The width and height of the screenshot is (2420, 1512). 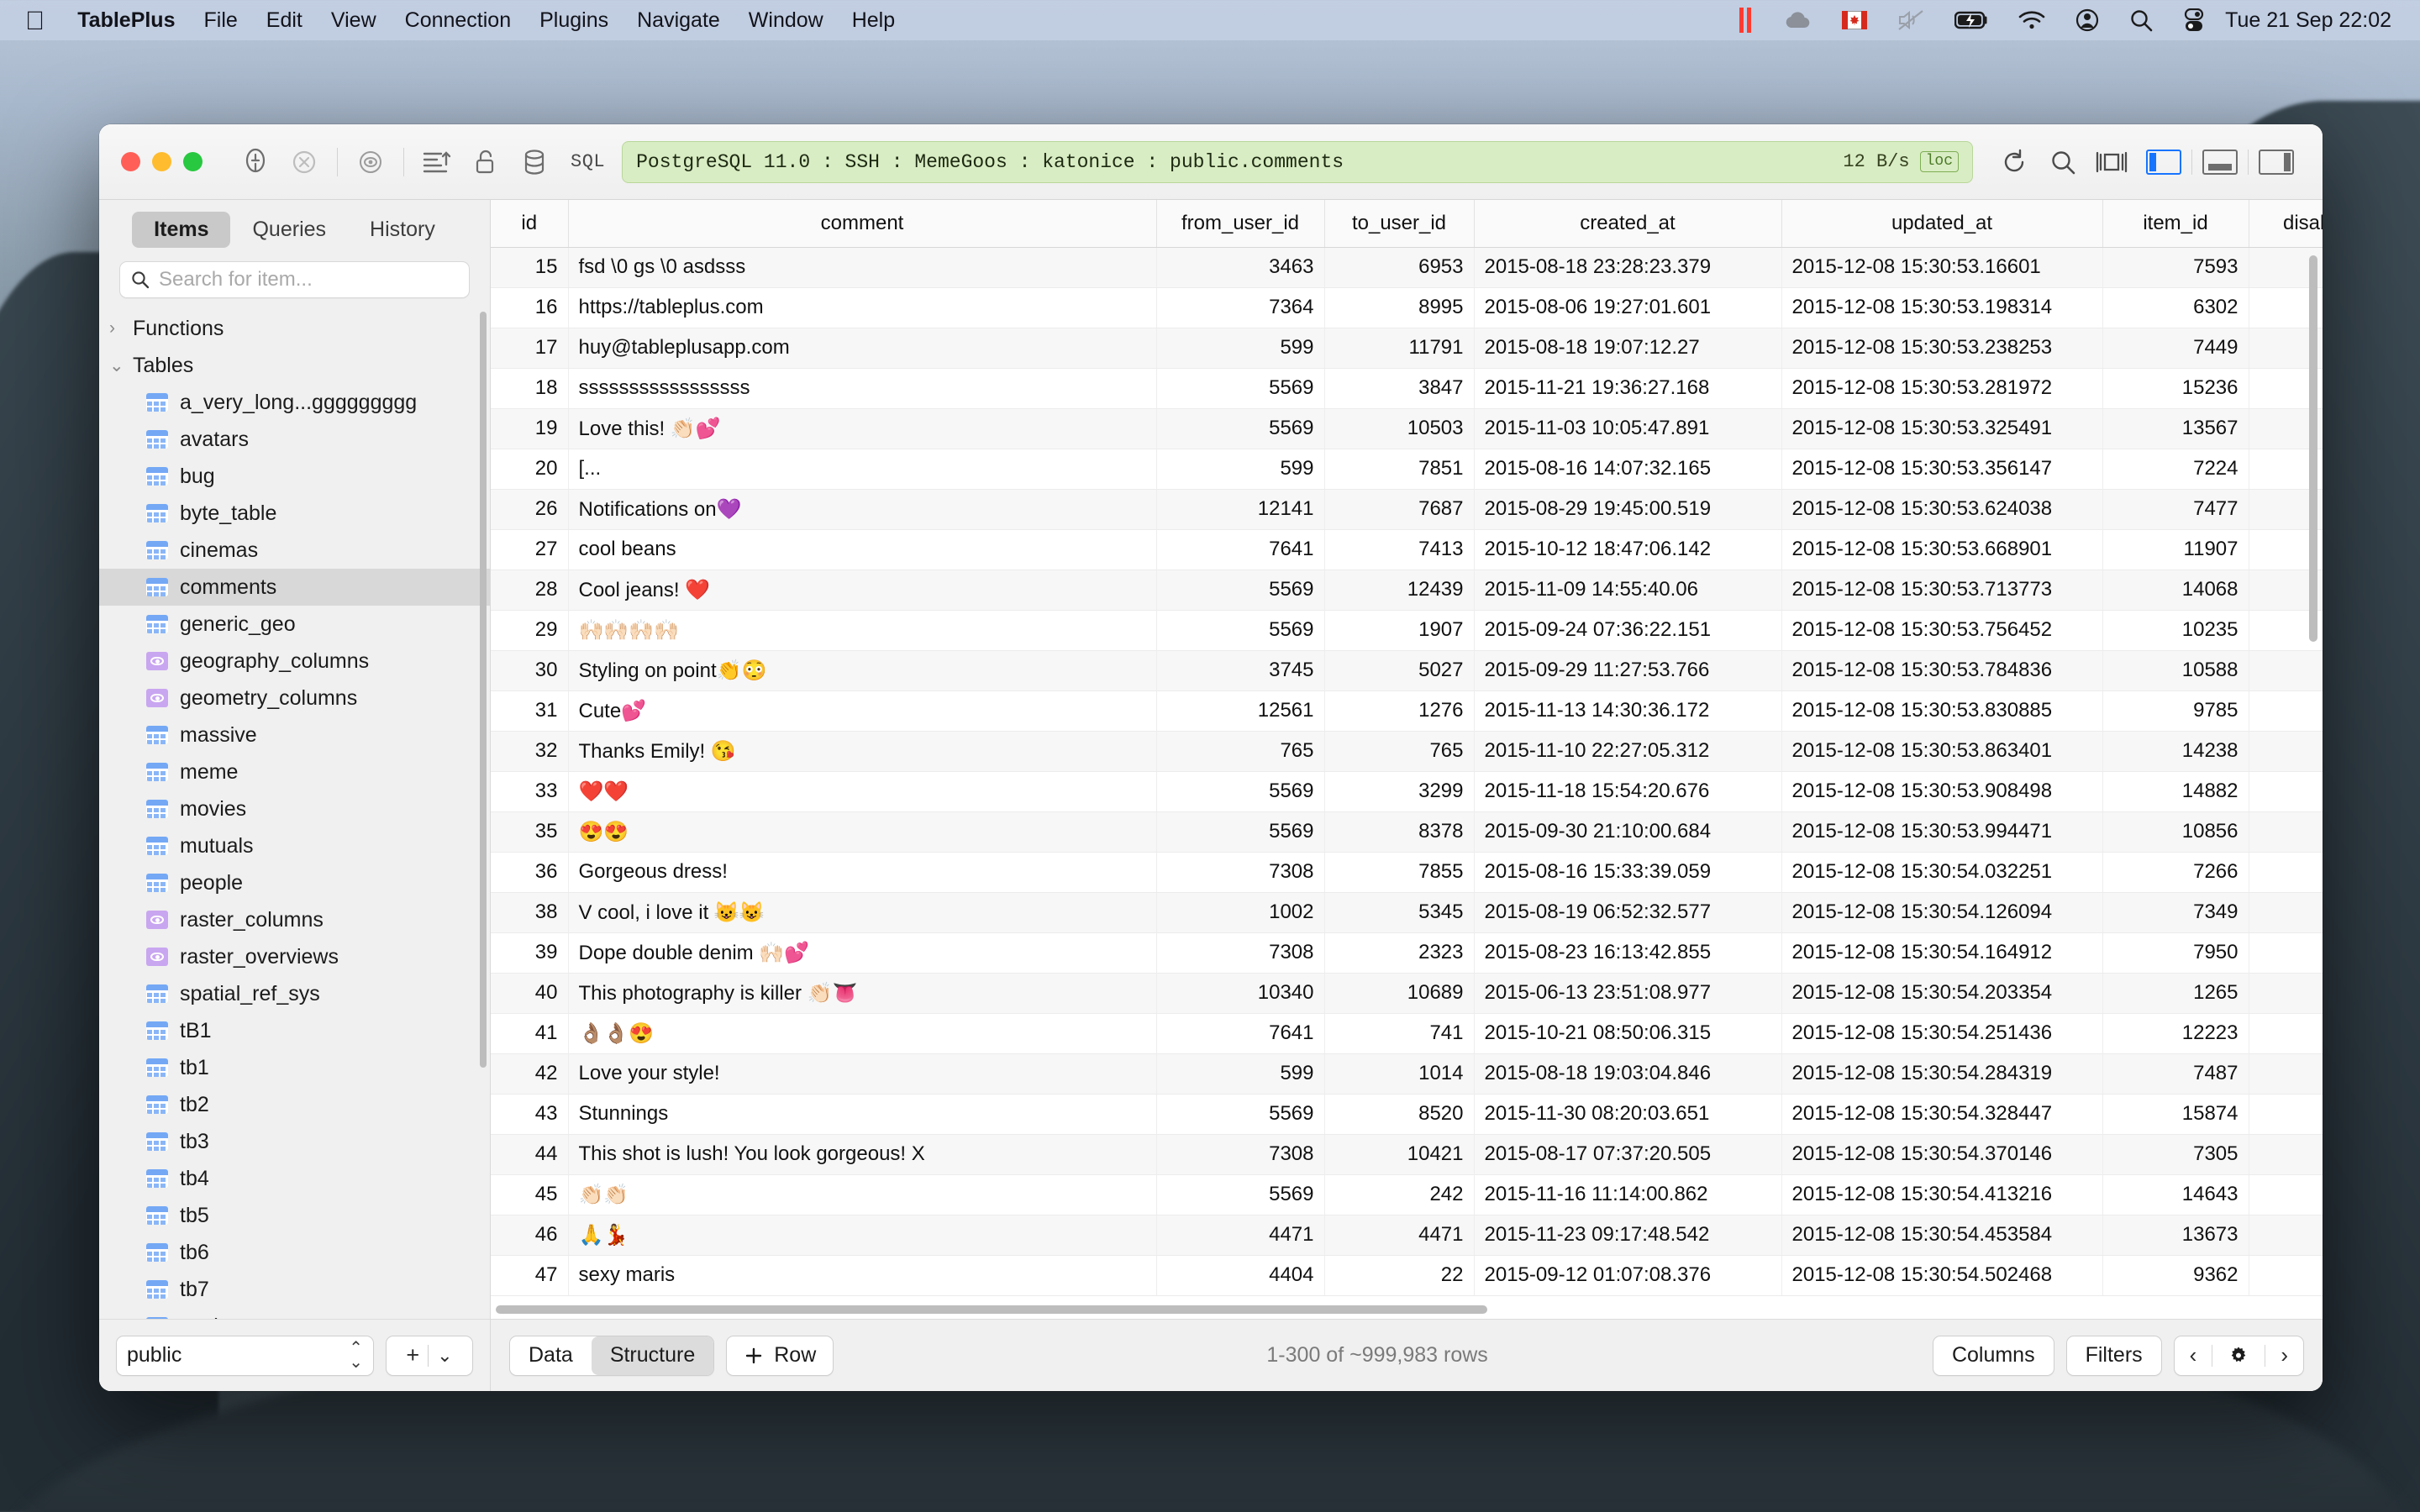 I want to click on cell-to-user-id: 1014, so click(x=1399, y=1074).